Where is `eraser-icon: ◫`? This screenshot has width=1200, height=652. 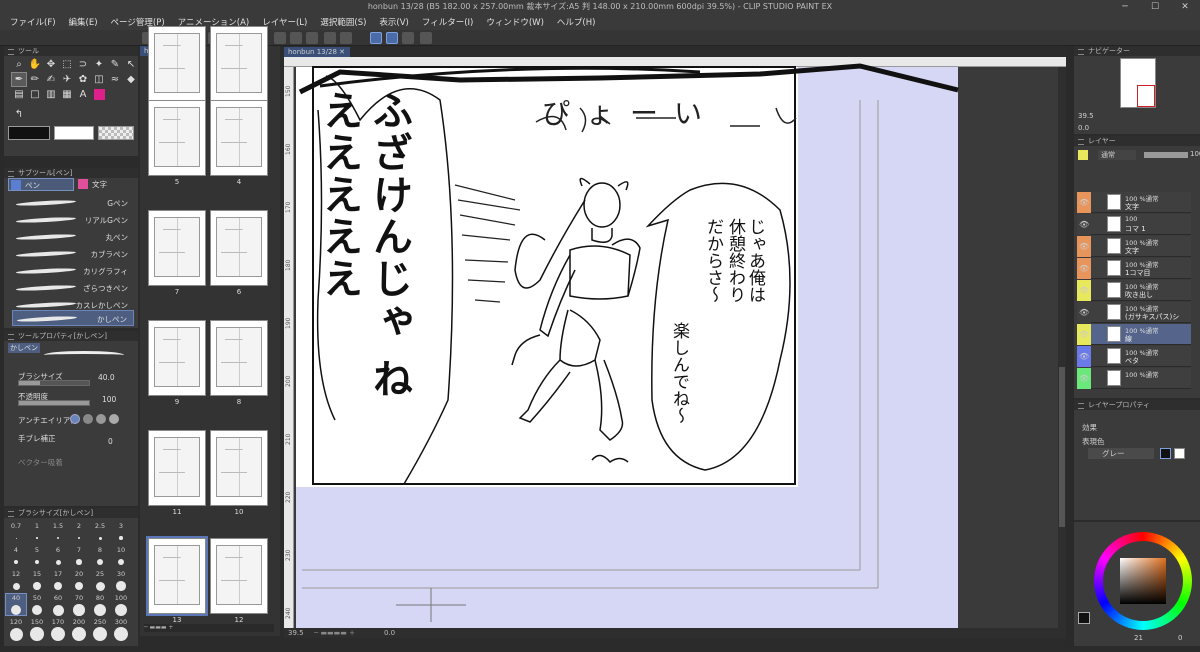
eraser-icon: ◫ is located at coordinates (99, 79).